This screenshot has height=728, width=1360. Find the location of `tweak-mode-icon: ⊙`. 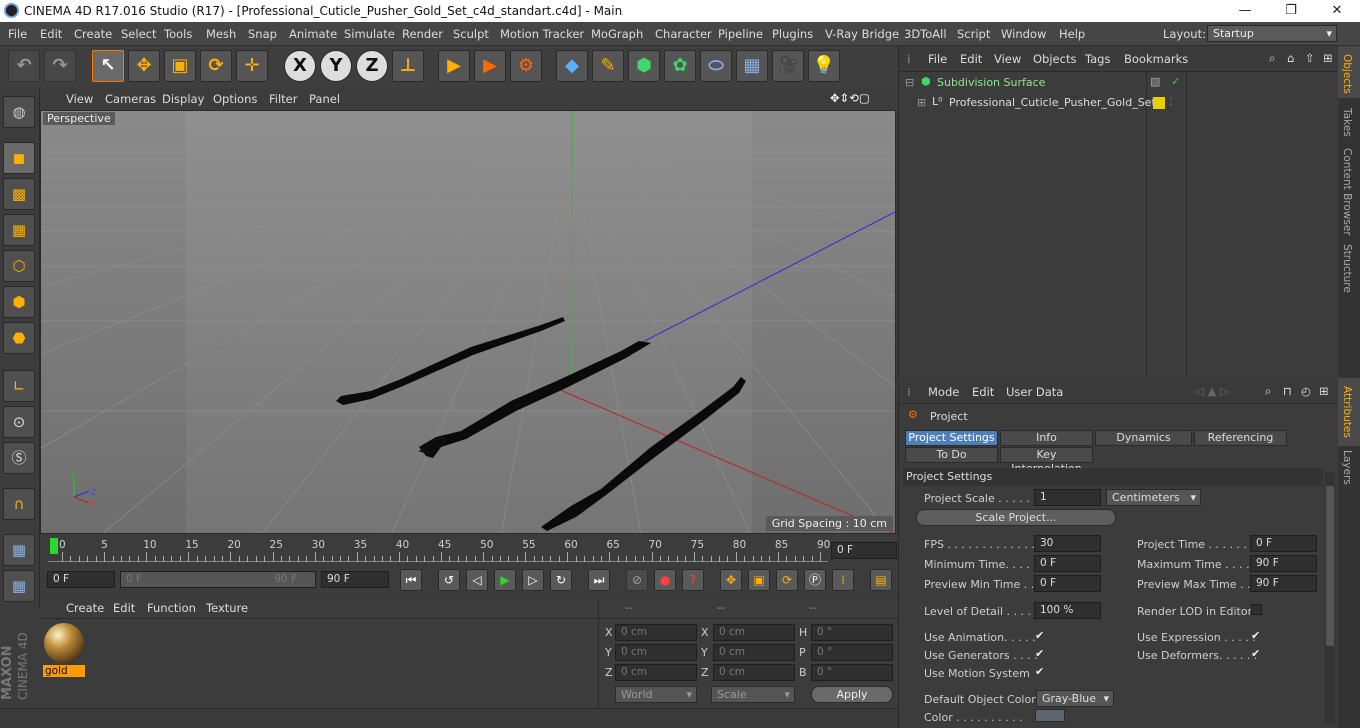

tweak-mode-icon: ⊙ is located at coordinates (19, 422).